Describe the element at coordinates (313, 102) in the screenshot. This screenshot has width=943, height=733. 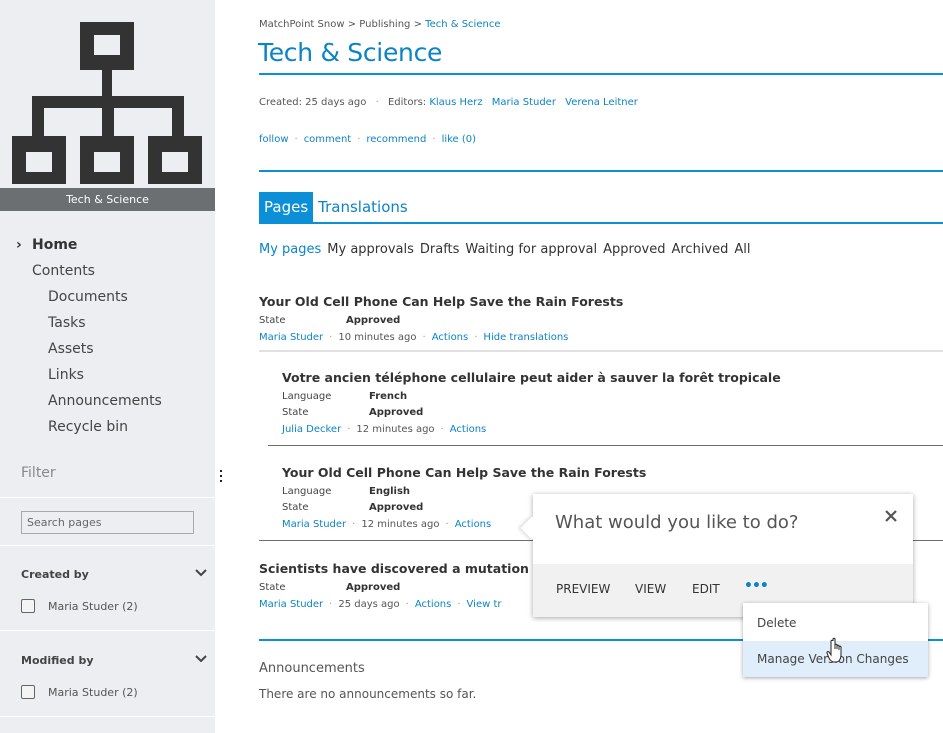
I see `created-info: Created: 25 days ago` at that location.